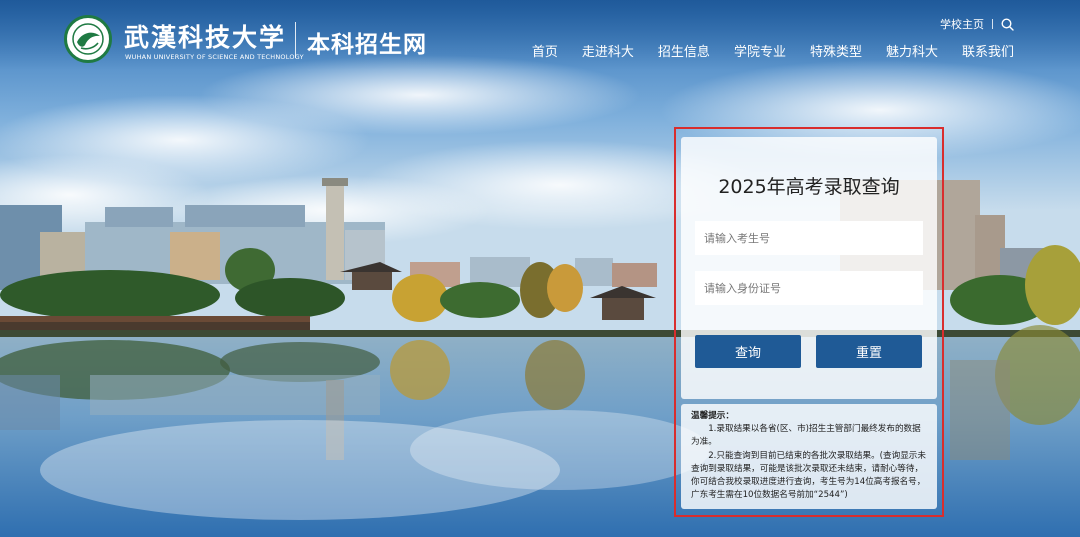 Image resolution: width=1080 pixels, height=537 pixels. Describe the element at coordinates (992, 24) in the screenshot. I see `top-link-separator` at that location.